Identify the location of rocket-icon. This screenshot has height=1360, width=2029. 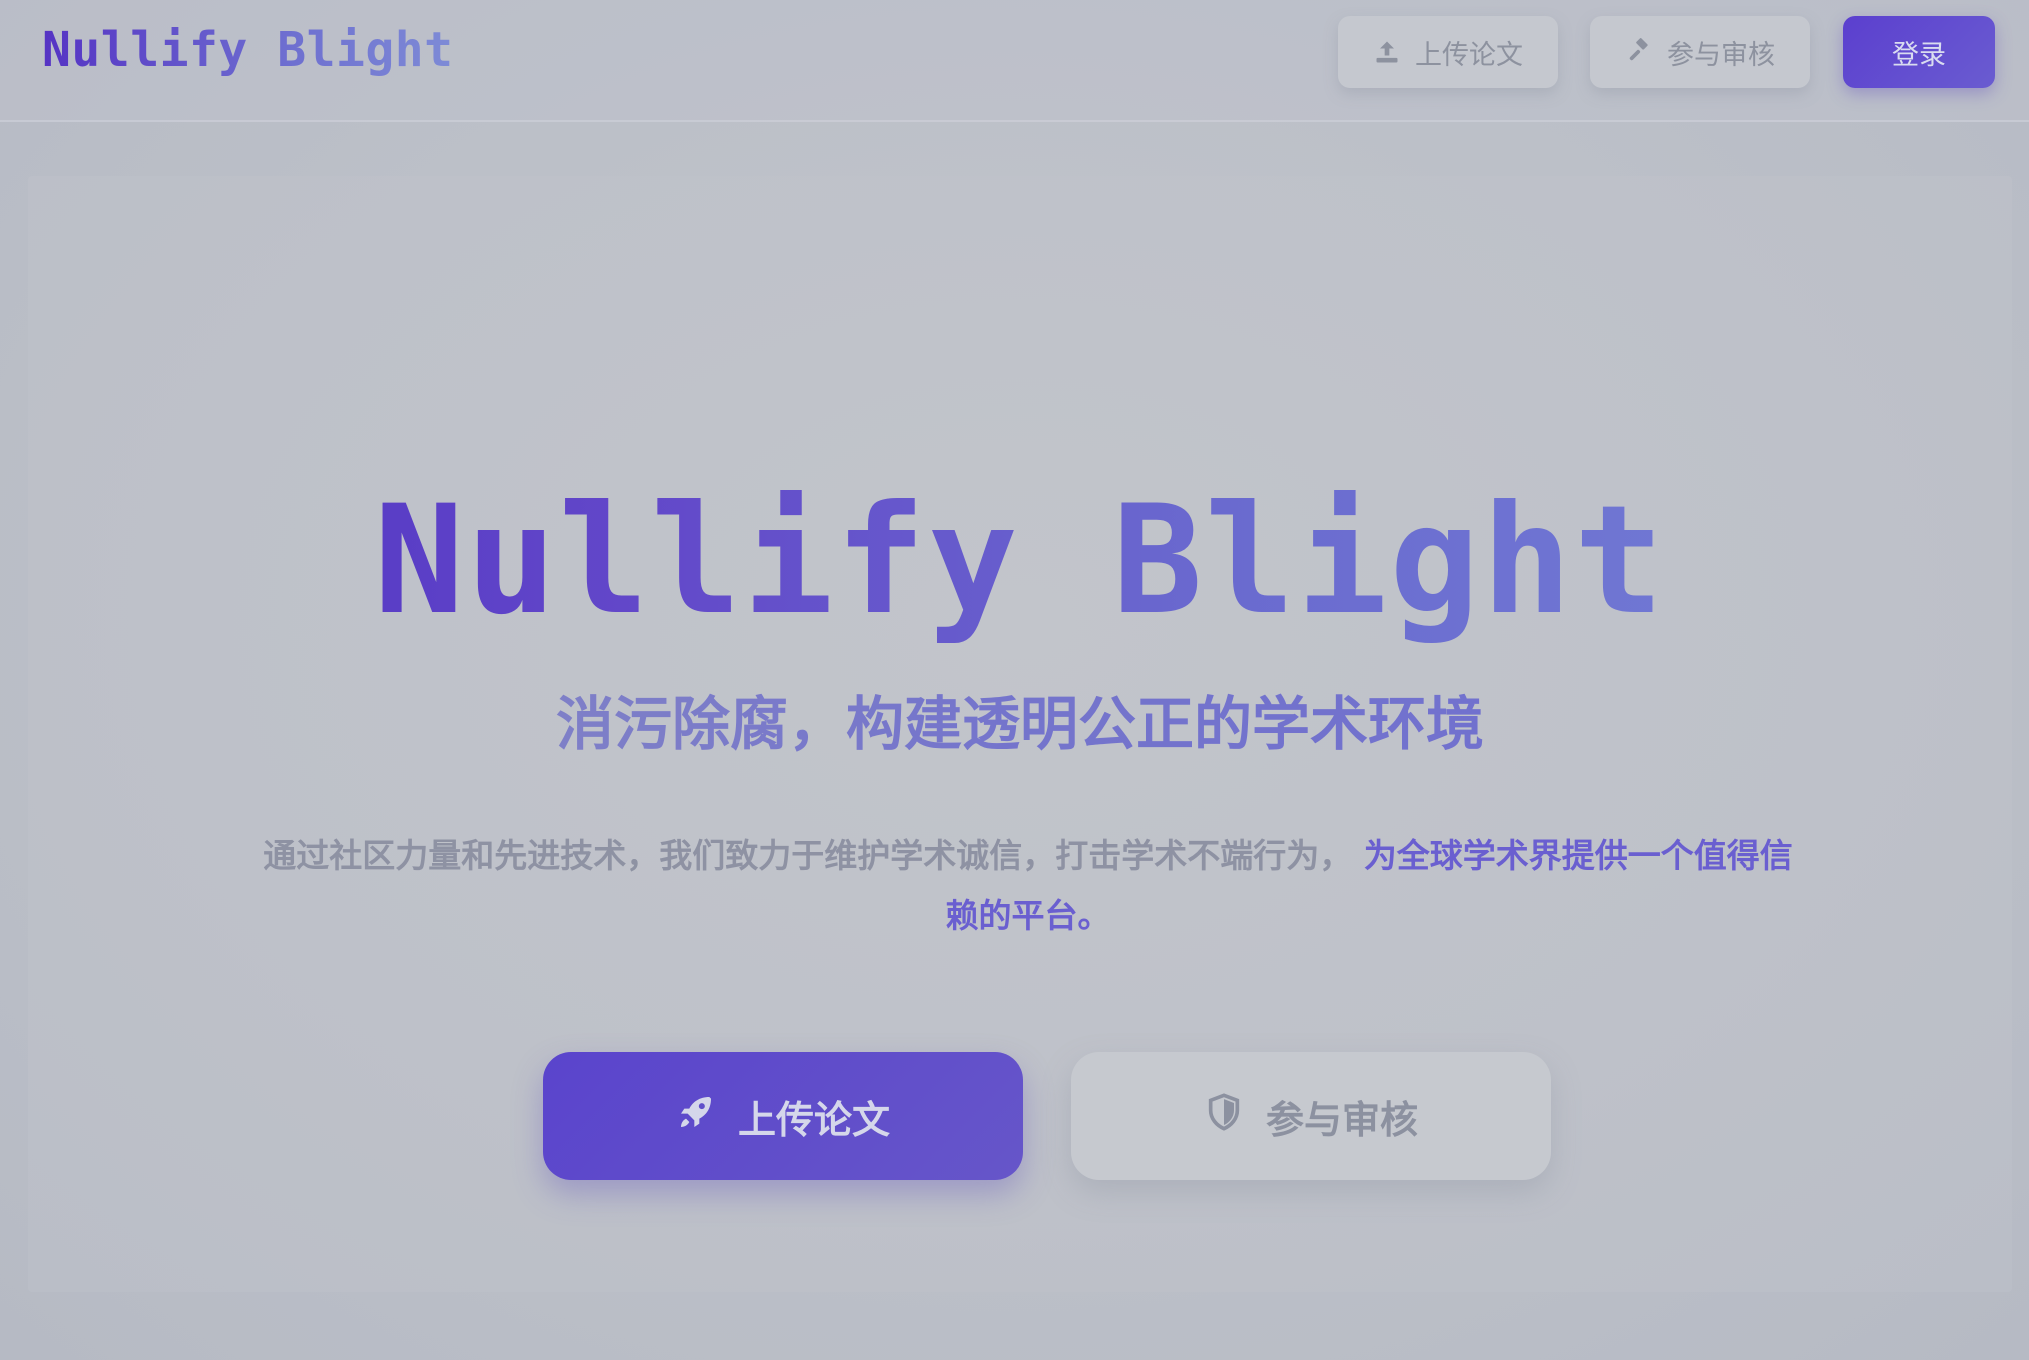
(696, 1116).